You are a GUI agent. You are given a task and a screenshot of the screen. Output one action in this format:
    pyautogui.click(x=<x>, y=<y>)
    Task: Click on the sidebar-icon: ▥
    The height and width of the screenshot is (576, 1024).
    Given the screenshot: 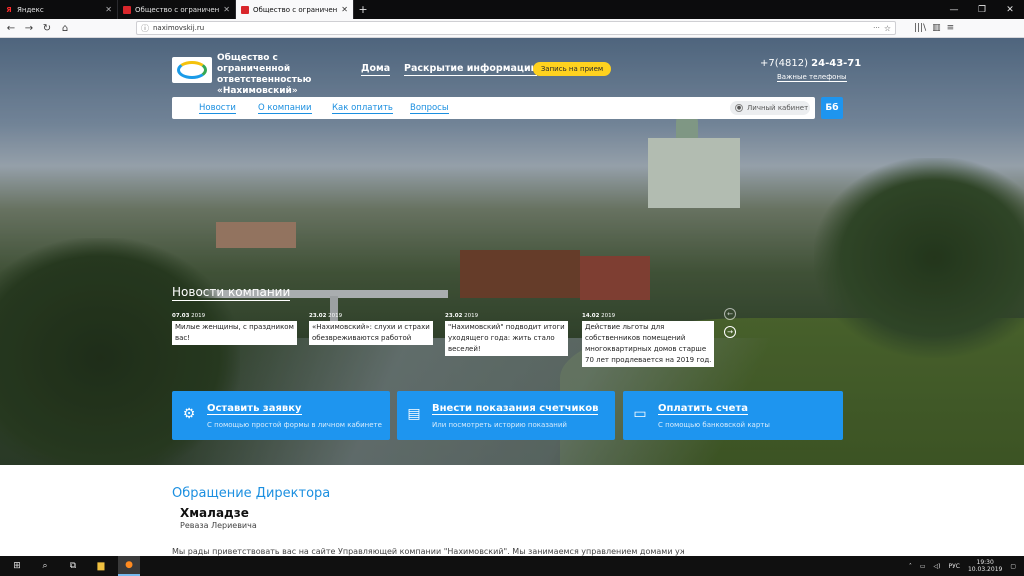 What is the action you would take?
    pyautogui.click(x=936, y=28)
    